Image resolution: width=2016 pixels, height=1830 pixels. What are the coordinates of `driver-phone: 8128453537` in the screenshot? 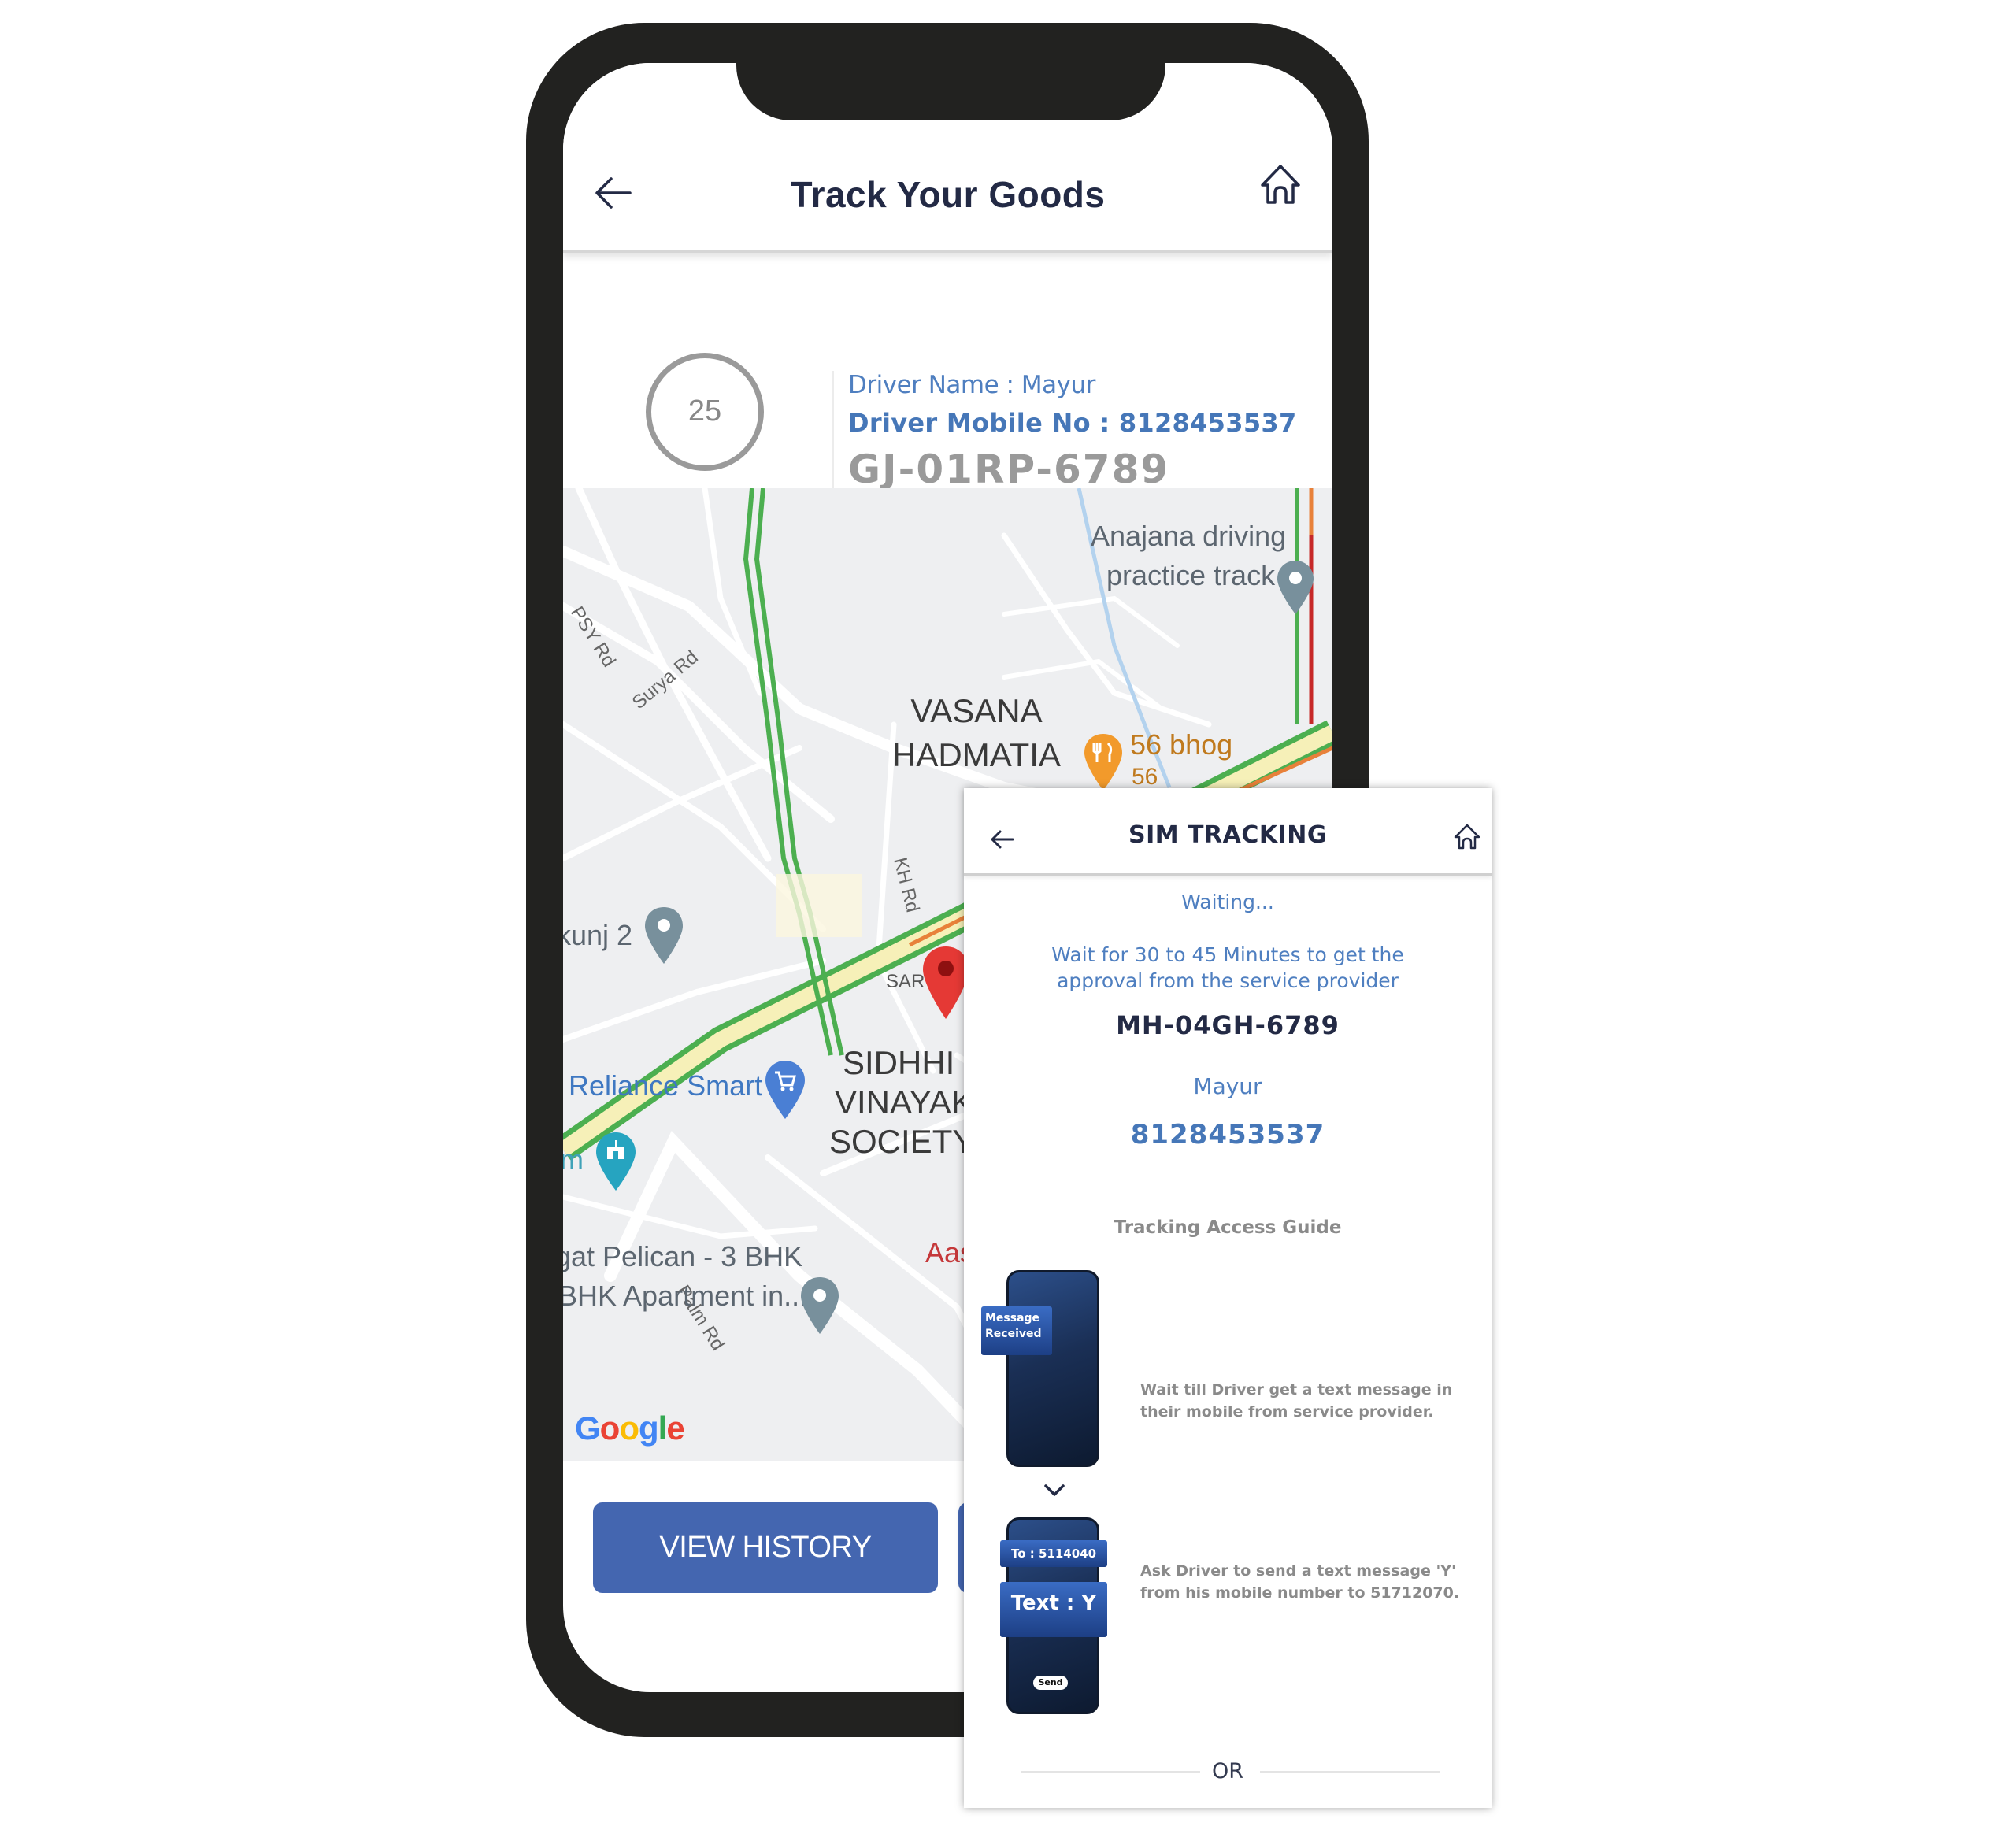 It's located at (1228, 1134).